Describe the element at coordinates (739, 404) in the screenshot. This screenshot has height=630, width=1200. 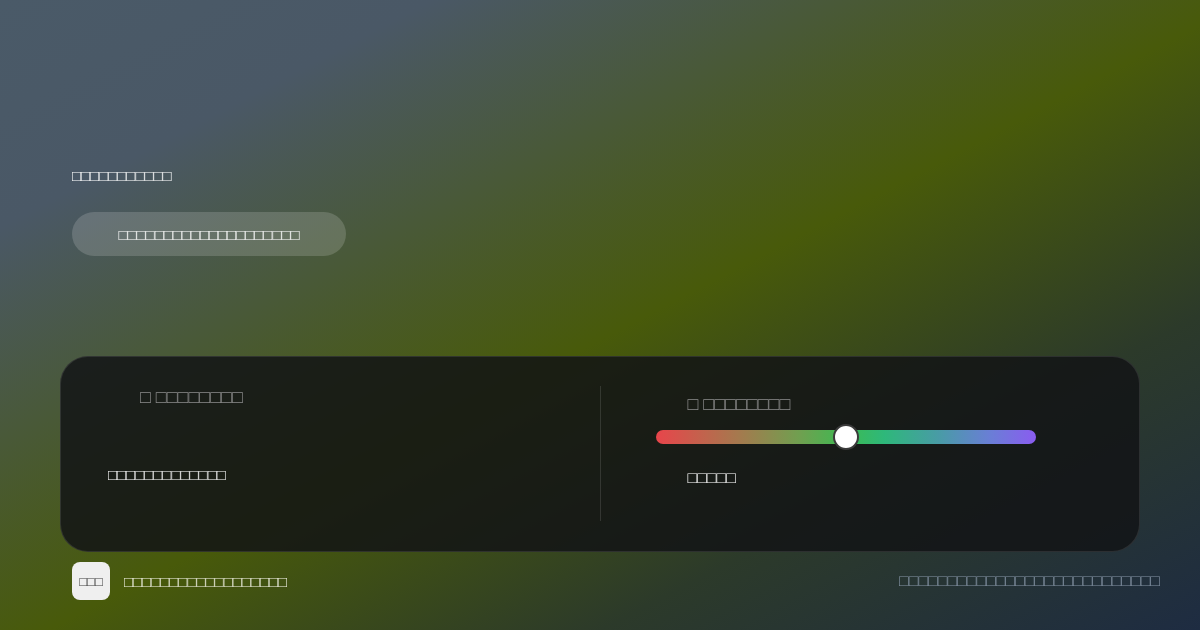
I see `slider-label: □ □□□□□□□□` at that location.